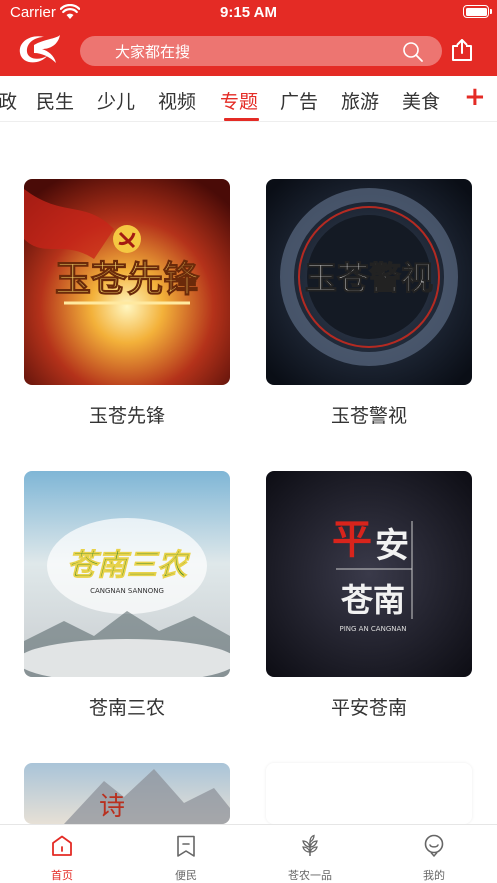  What do you see at coordinates (360, 100) in the screenshot?
I see `tab-travel: 旅游` at bounding box center [360, 100].